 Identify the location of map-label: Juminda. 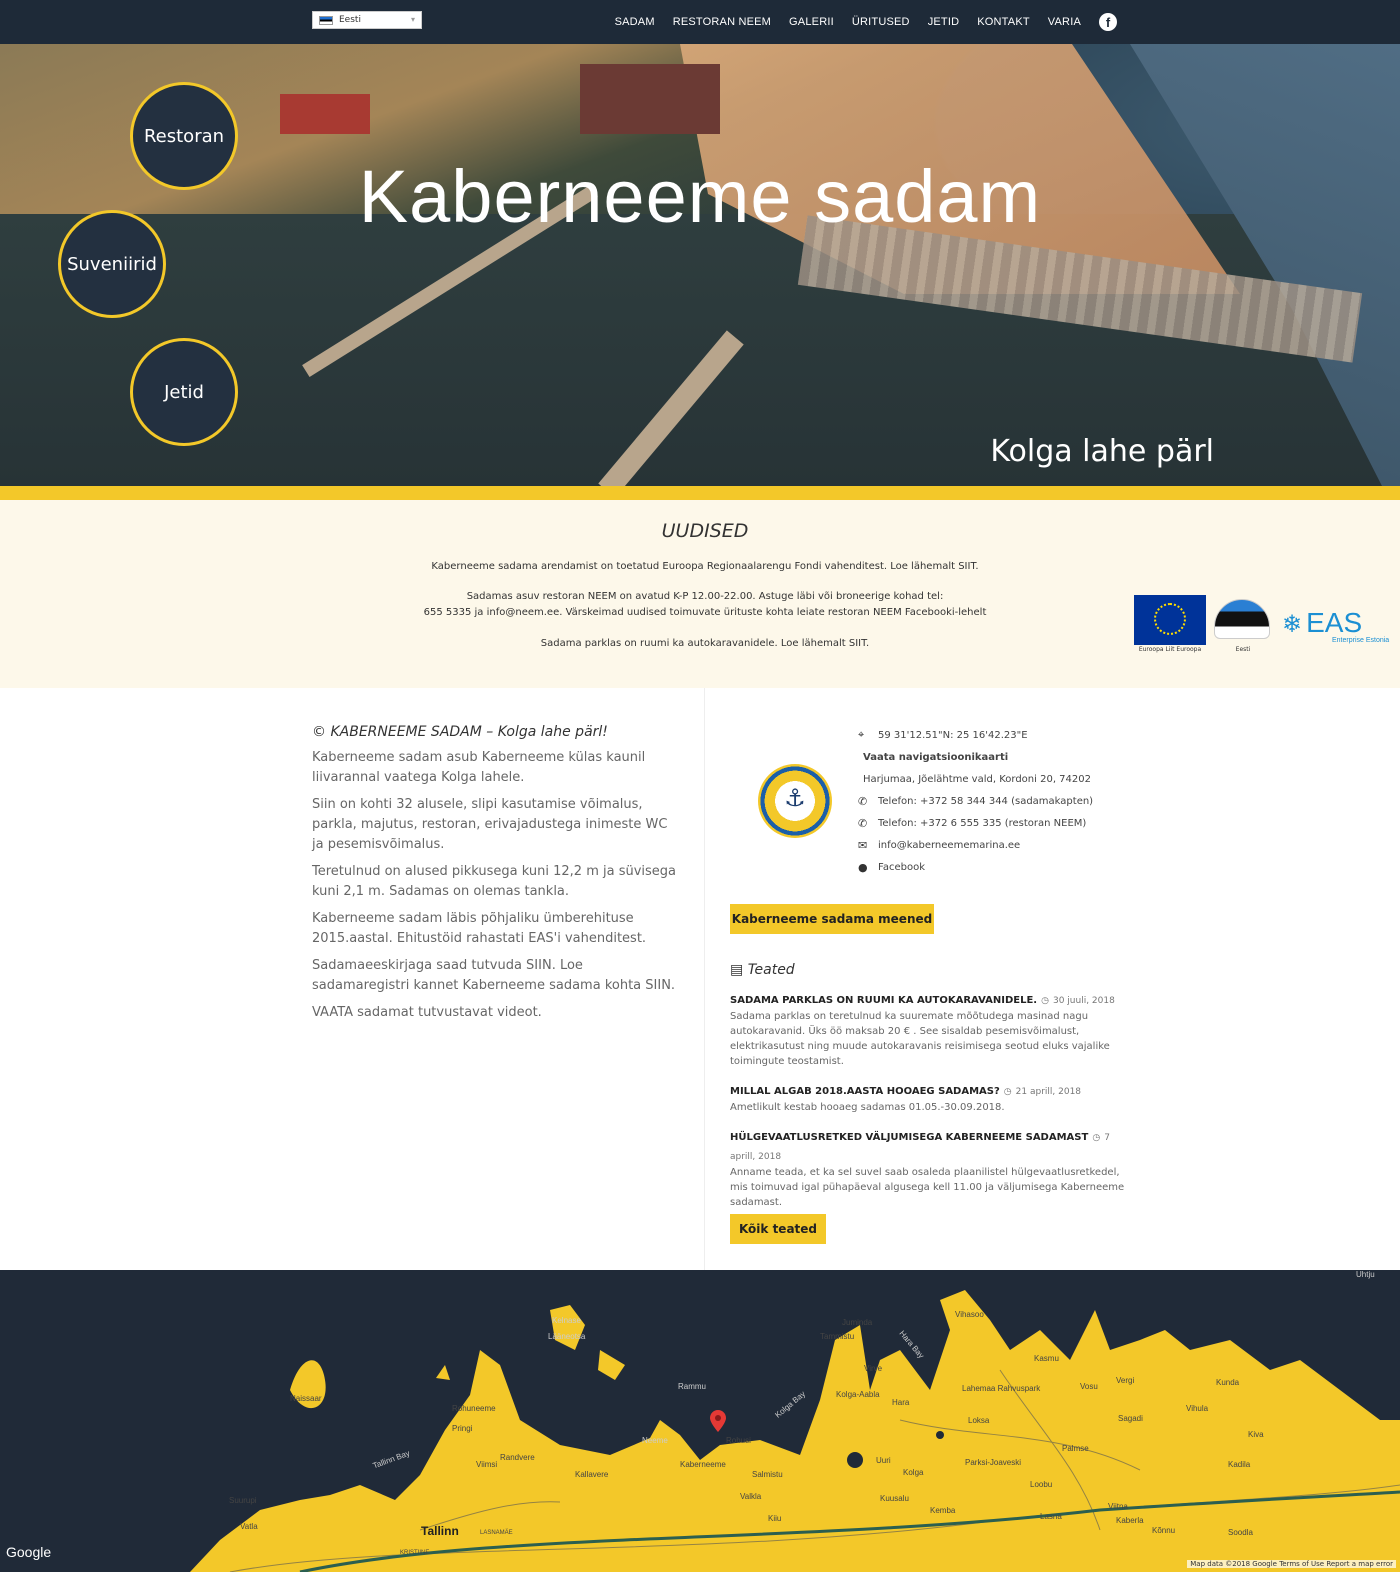
(857, 1322).